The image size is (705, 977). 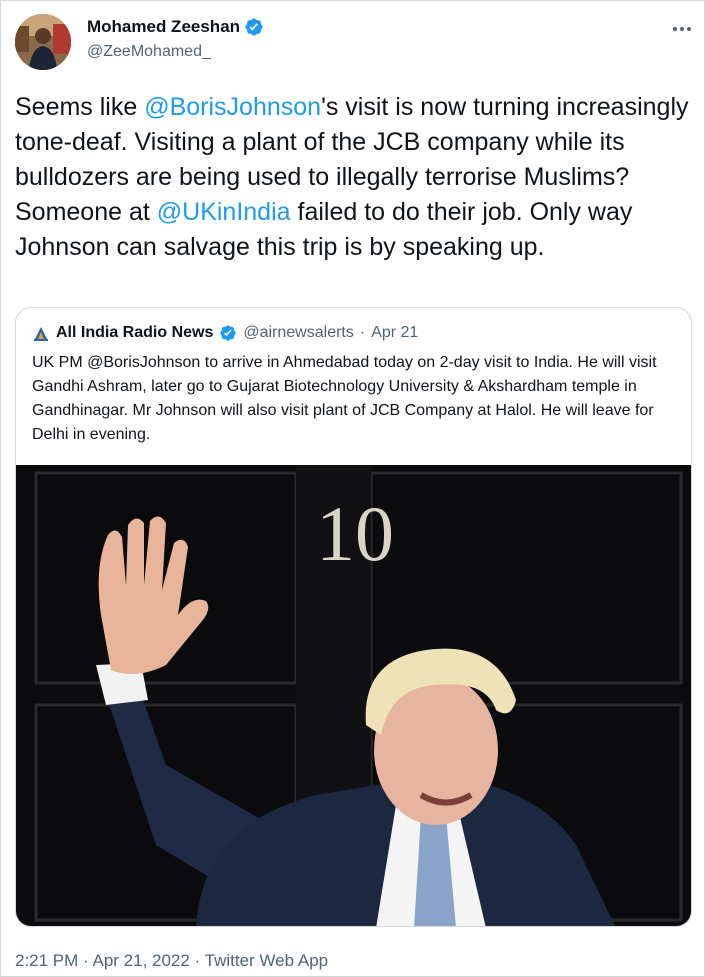 What do you see at coordinates (41, 333) in the screenshot?
I see `quoted-avatar-logo-icon` at bounding box center [41, 333].